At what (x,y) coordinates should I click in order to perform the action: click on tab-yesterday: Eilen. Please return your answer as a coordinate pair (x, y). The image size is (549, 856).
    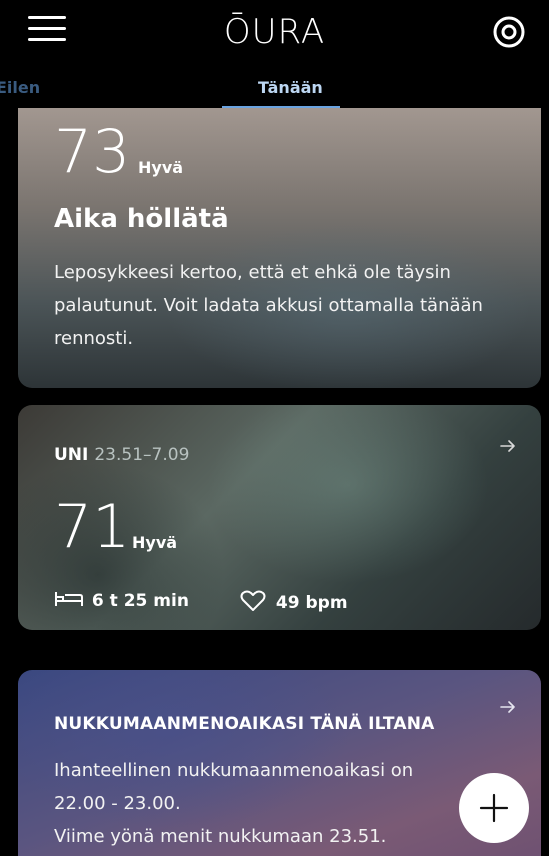
    Looking at the image, I should click on (30, 87).